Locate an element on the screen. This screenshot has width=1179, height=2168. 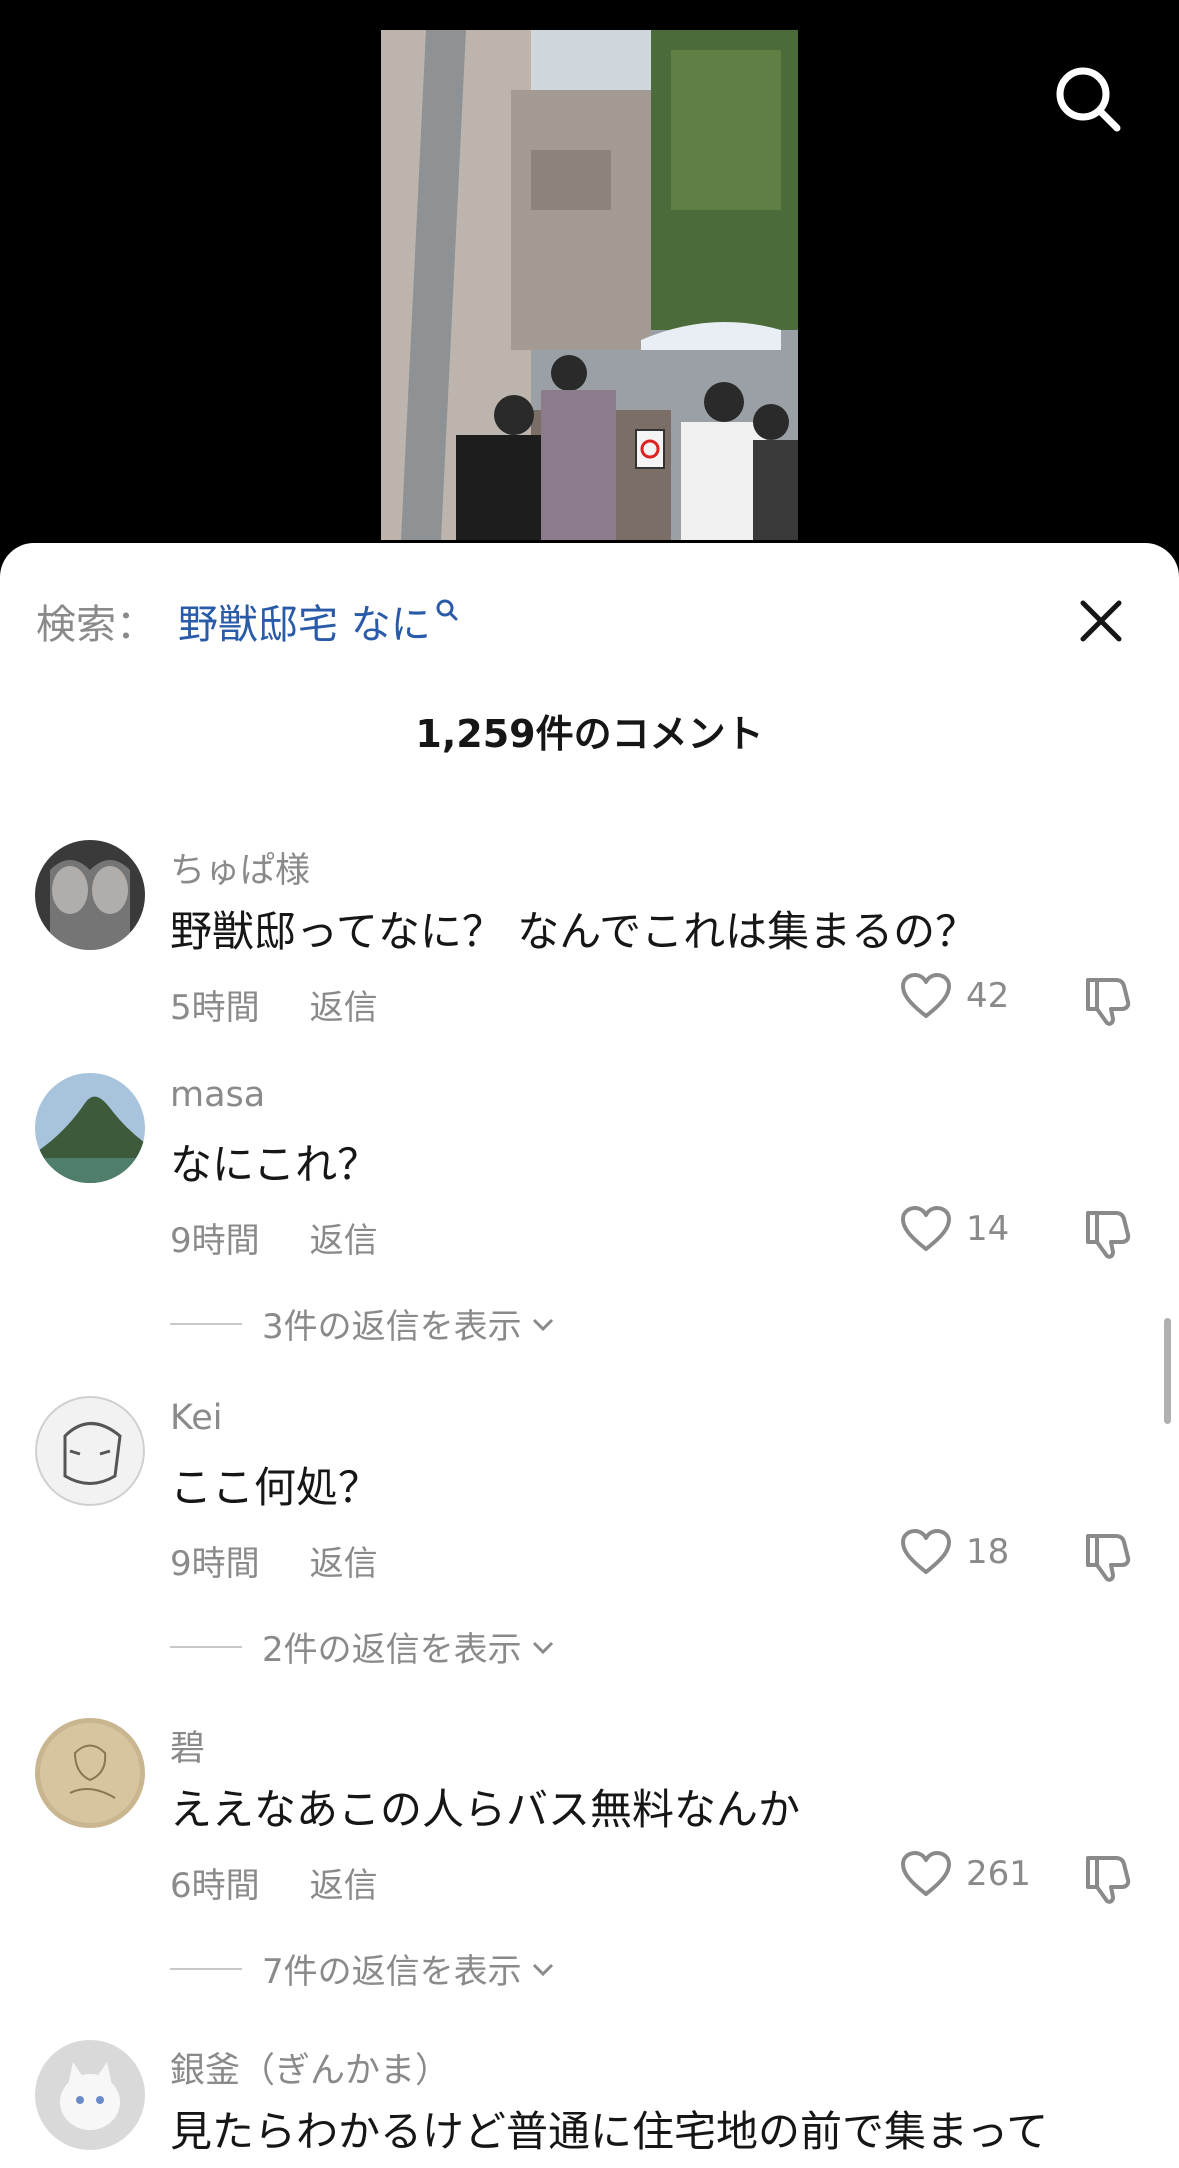
like-button: 18 is located at coordinates (954, 1552).